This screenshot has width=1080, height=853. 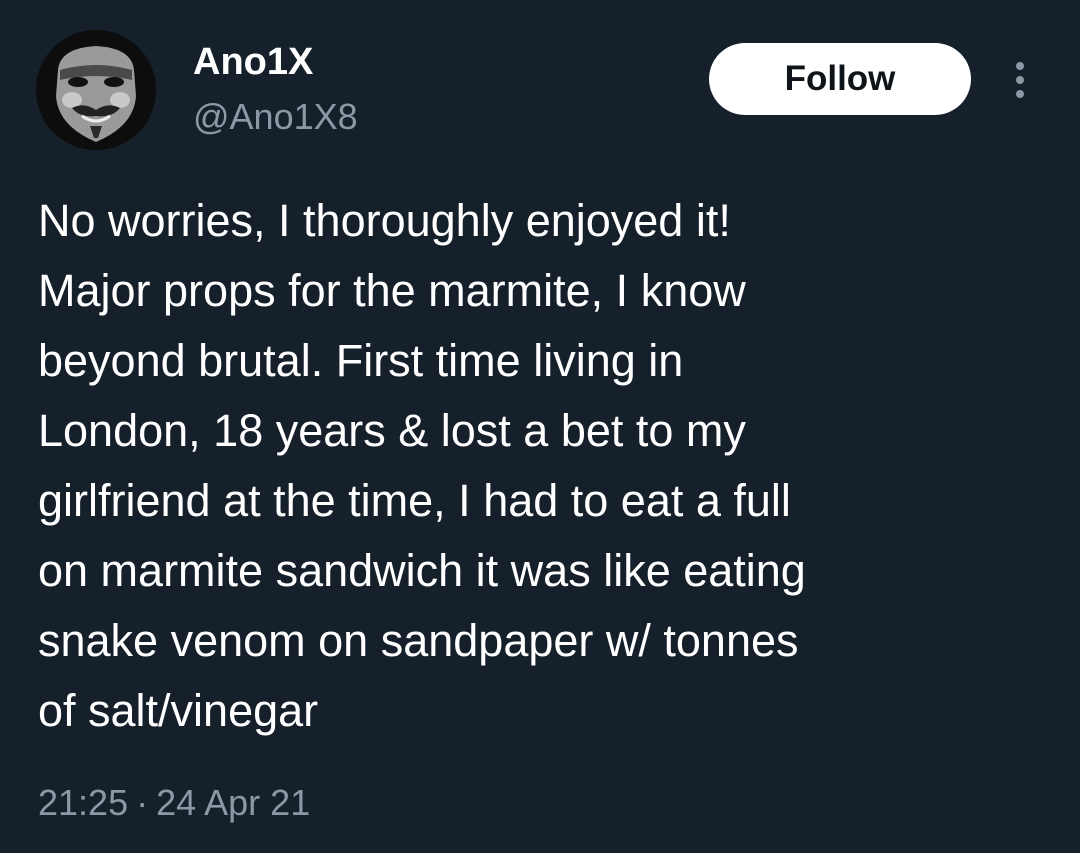 What do you see at coordinates (840, 79) in the screenshot?
I see `follow-button: Follow` at bounding box center [840, 79].